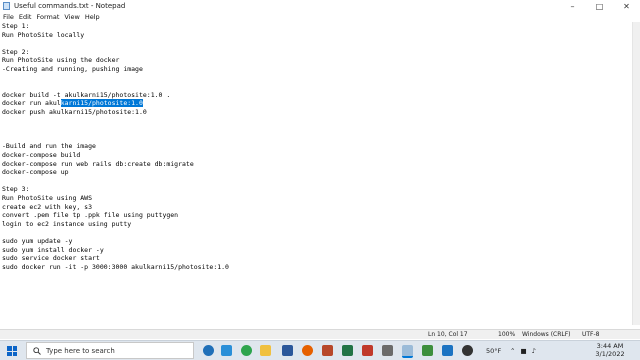 Image resolution: width=640 pixels, height=360 pixels. What do you see at coordinates (226, 350) in the screenshot?
I see `edge-icon` at bounding box center [226, 350].